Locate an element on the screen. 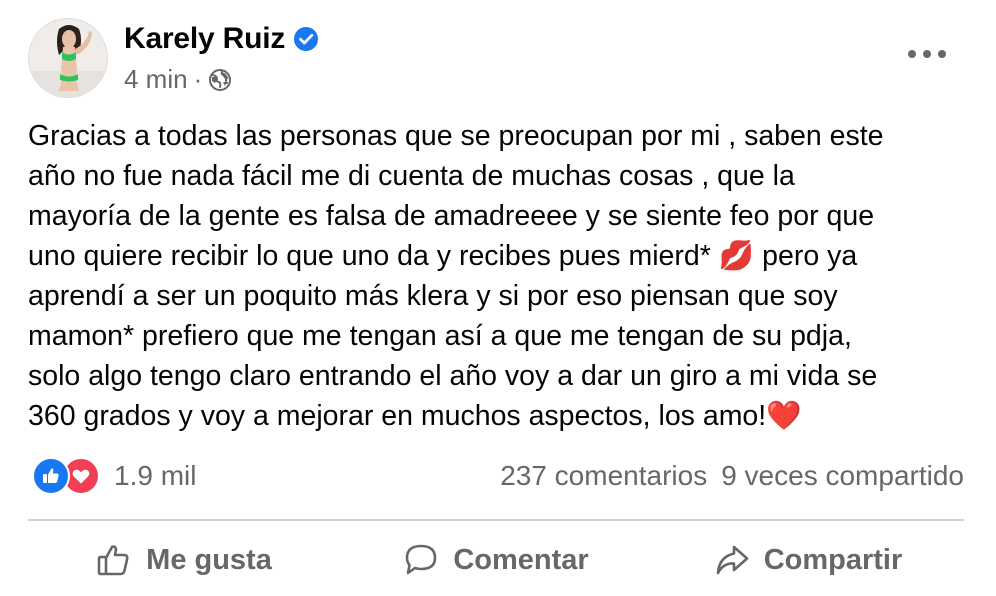 This screenshot has height=596, width=996. comment-bubble-icon is located at coordinates (421, 559).